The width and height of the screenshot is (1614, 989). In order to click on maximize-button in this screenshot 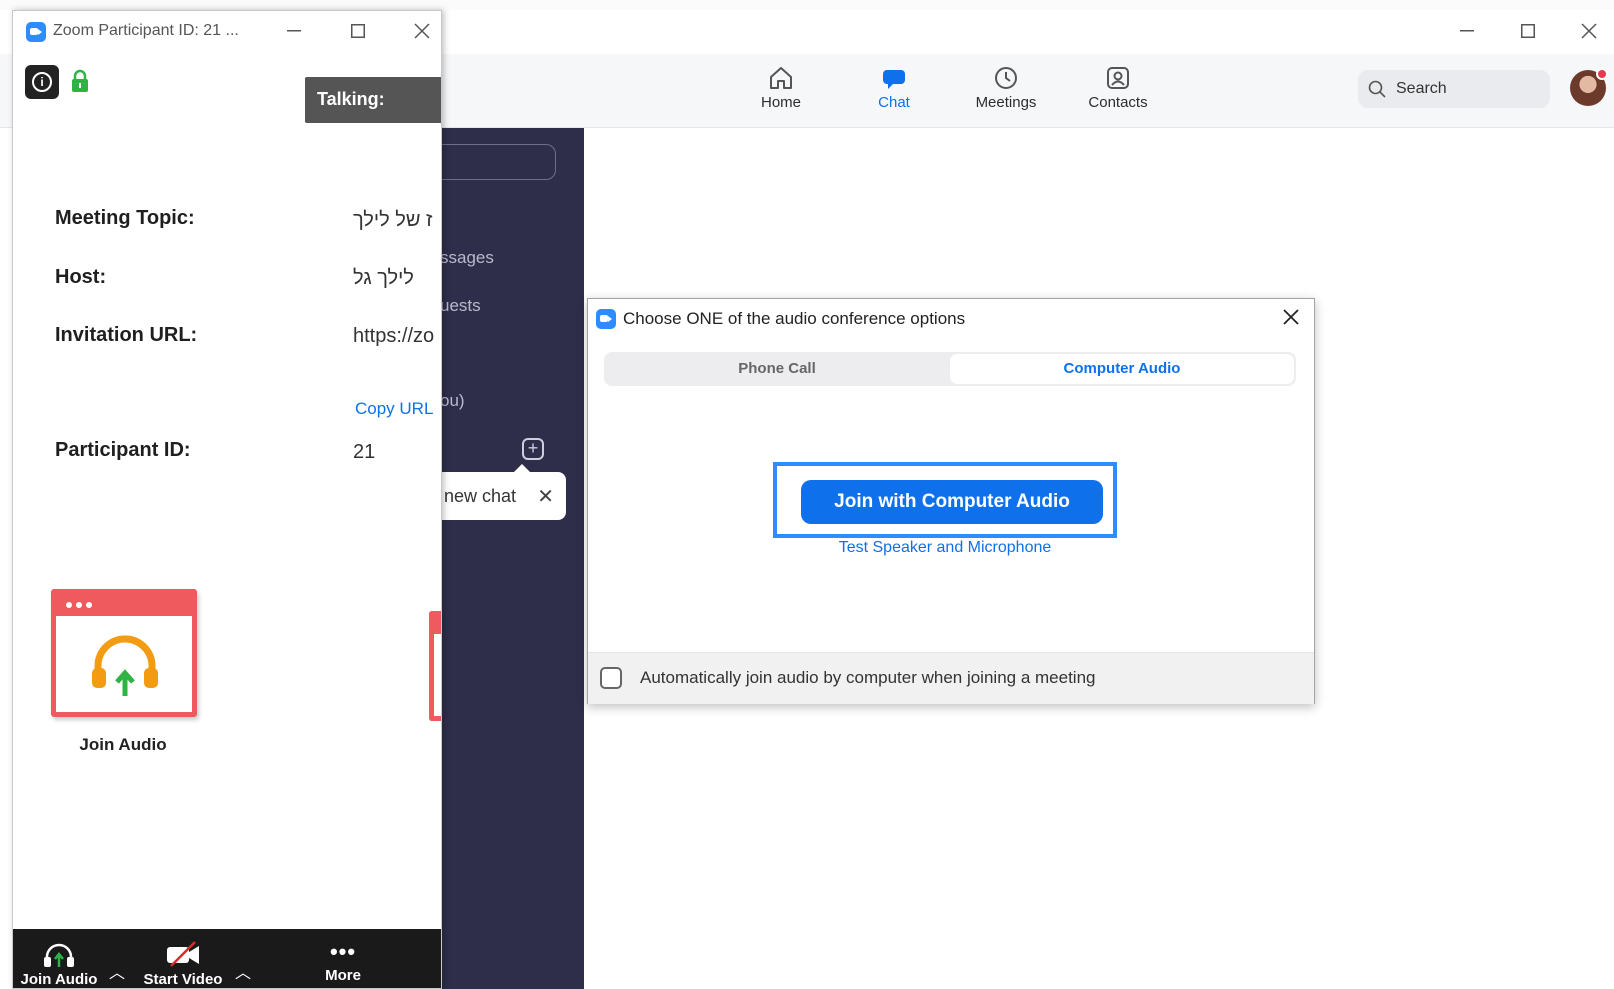, I will do `click(1528, 31)`.